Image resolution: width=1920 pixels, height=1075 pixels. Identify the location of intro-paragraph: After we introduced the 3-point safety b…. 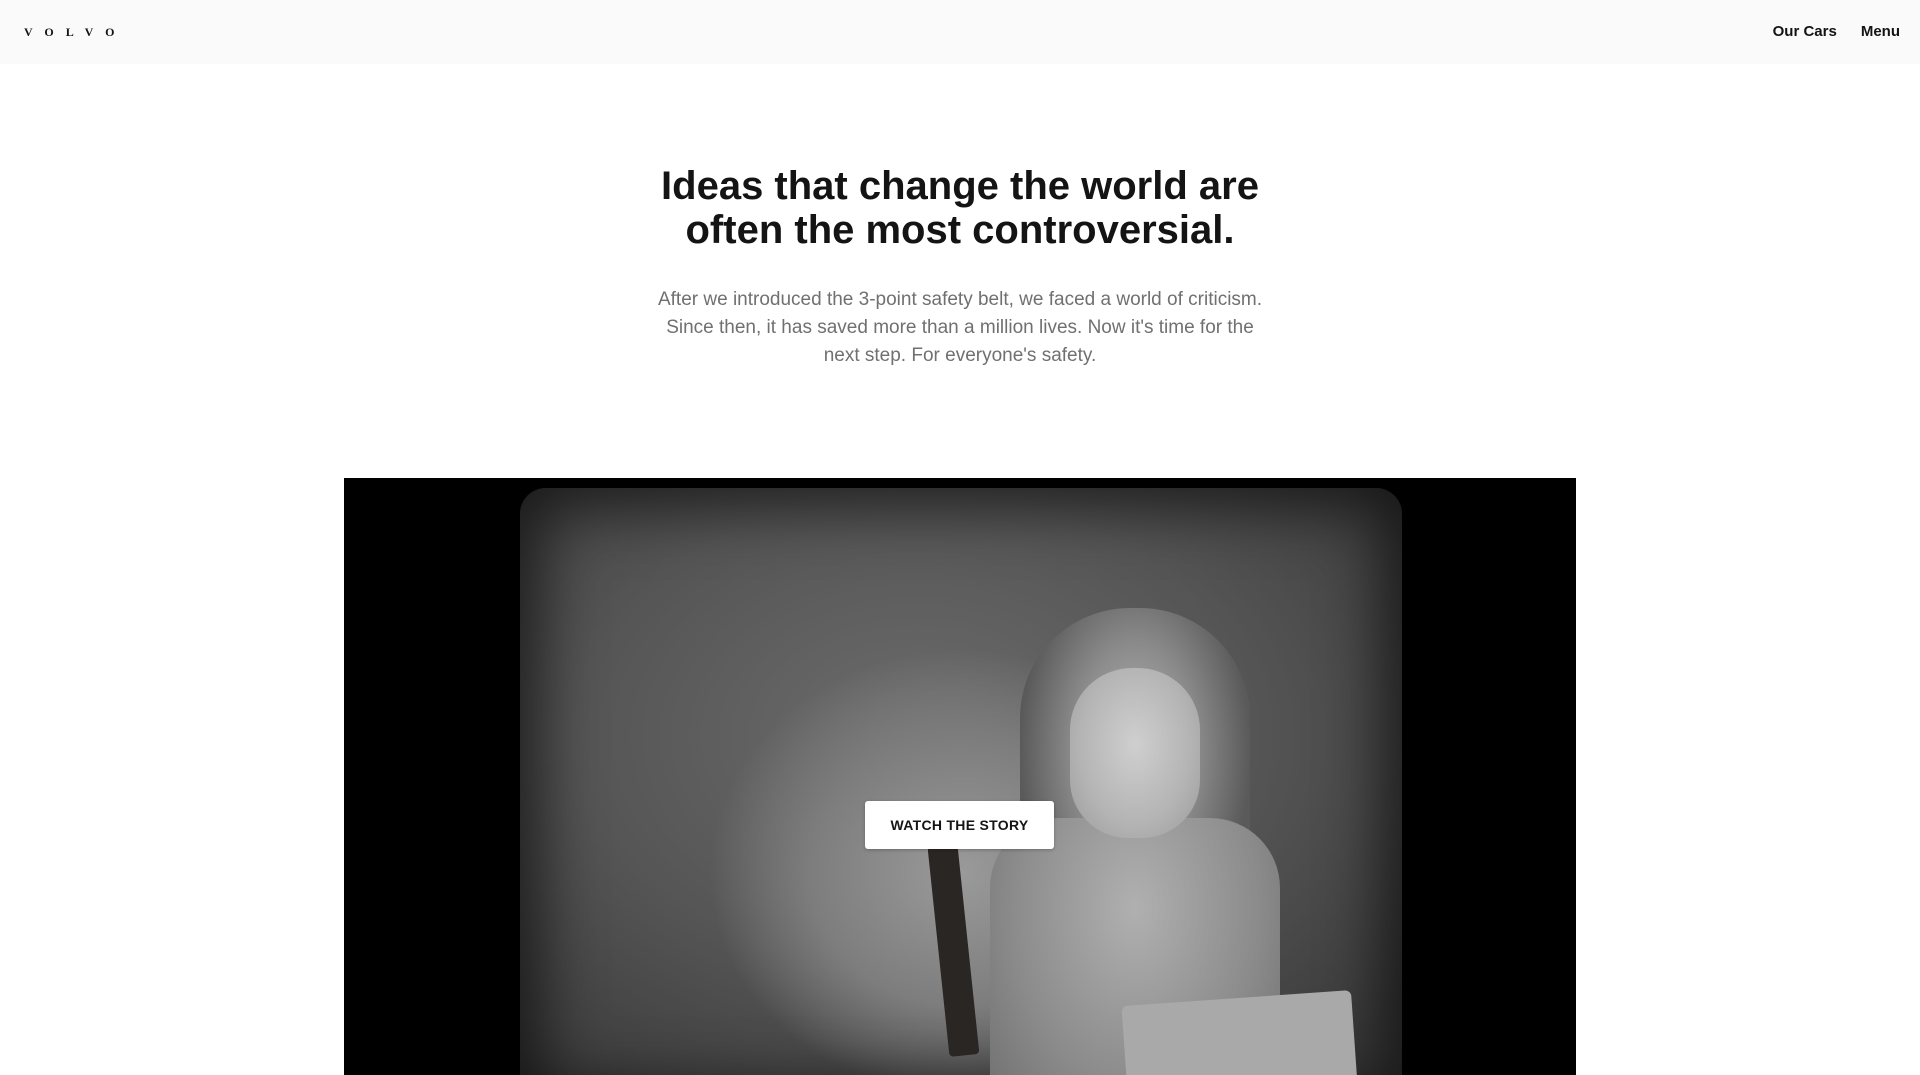
(960, 327).